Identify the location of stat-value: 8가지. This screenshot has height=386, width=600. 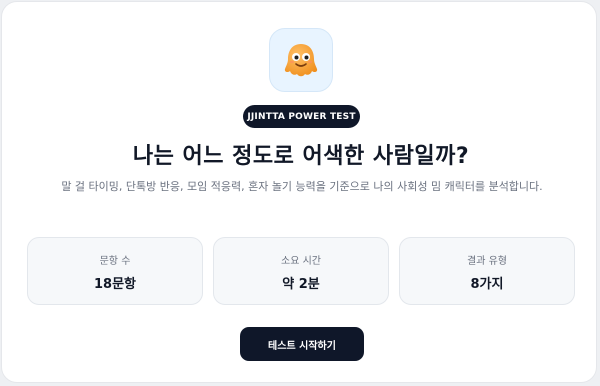
(487, 284).